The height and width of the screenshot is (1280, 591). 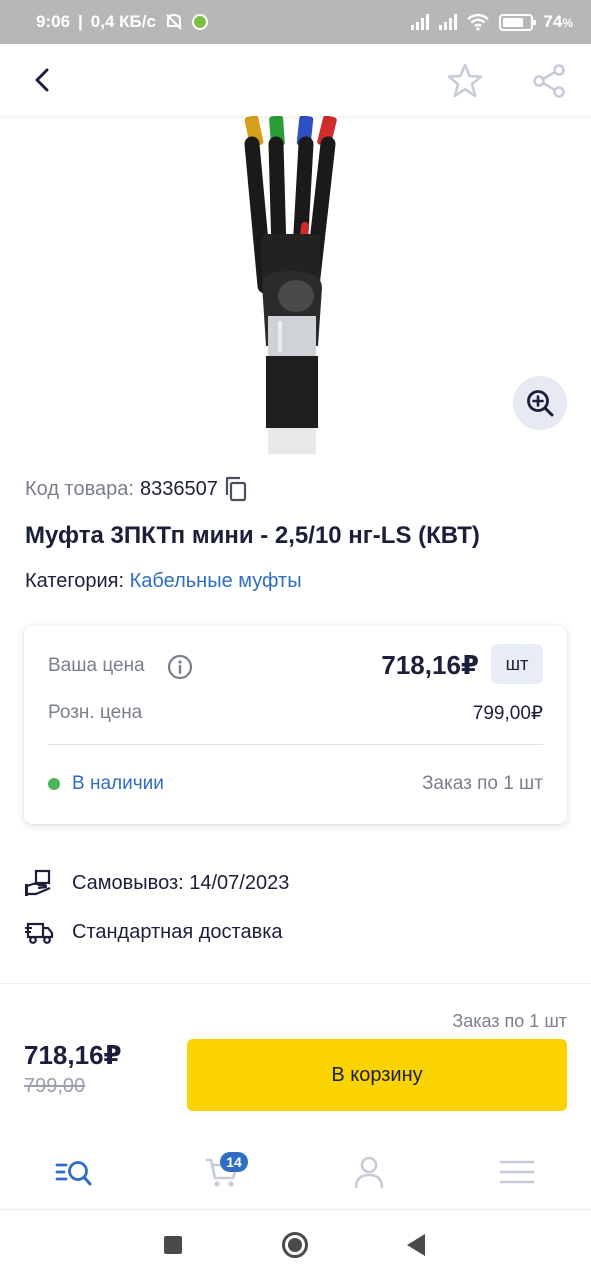 I want to click on cart-badge: 14, so click(x=234, y=1162).